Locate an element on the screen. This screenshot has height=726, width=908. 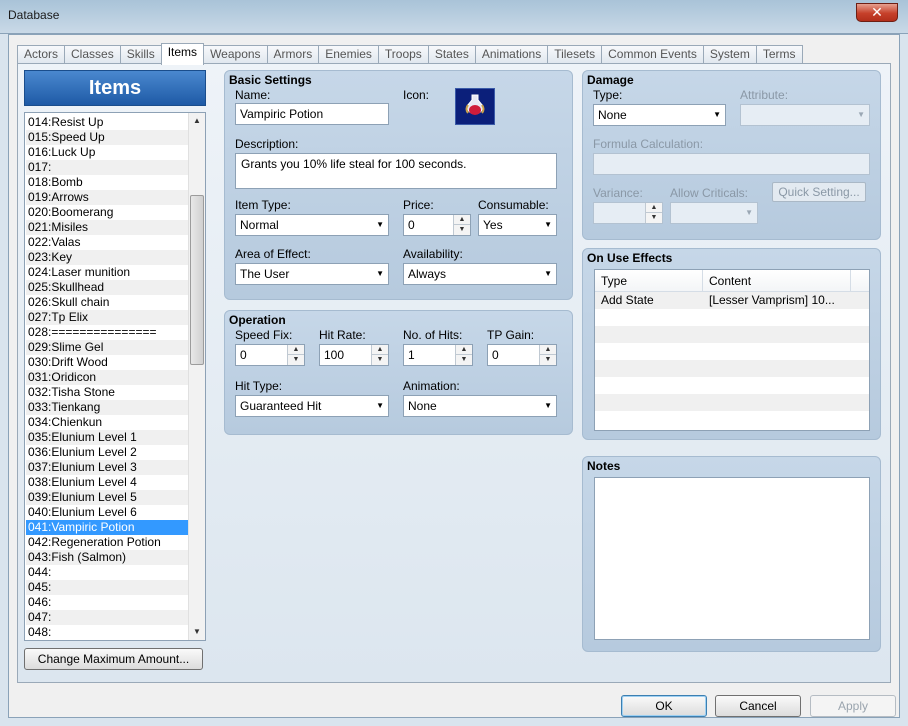
list-item: 029:Slime Gel is located at coordinates (107, 347).